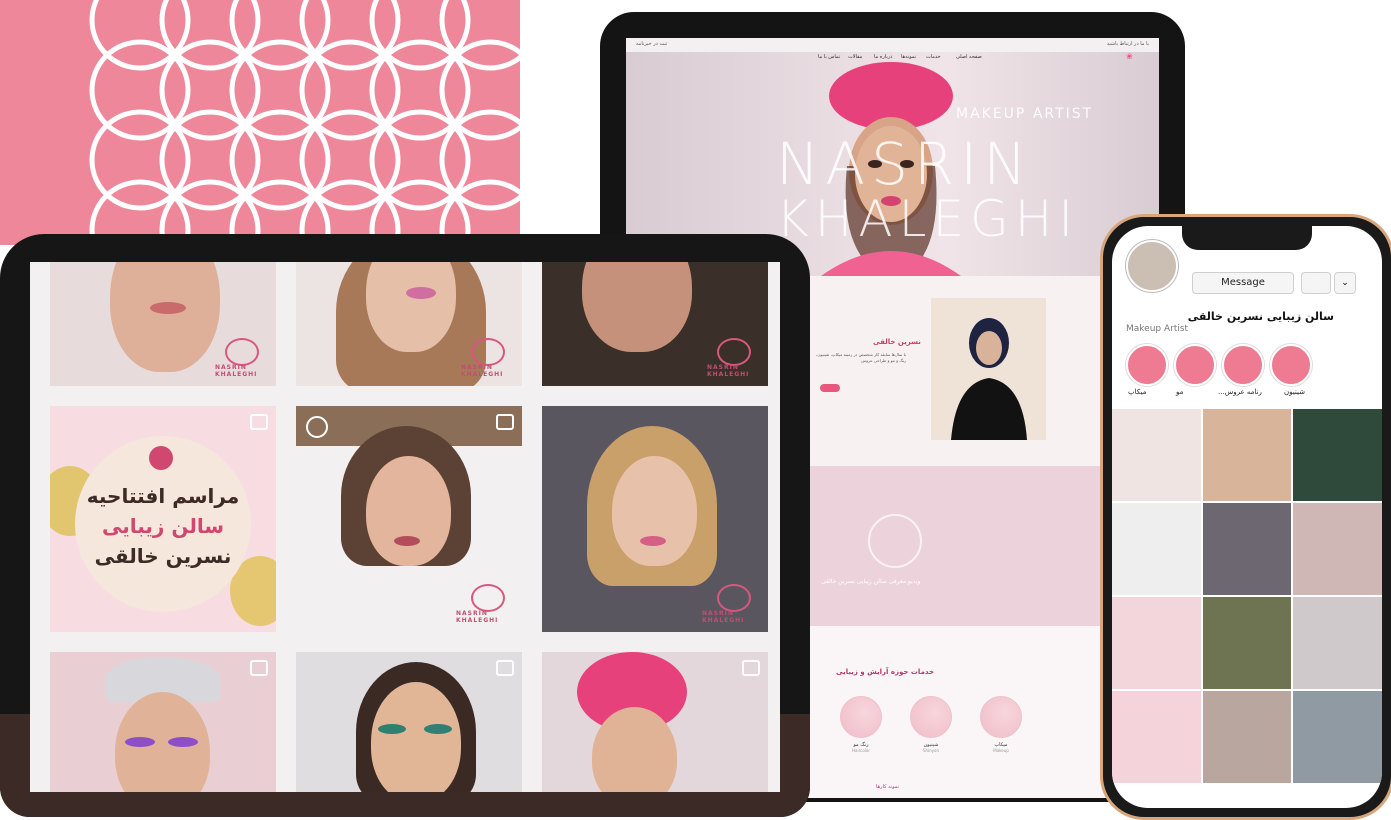 Image resolution: width=1391 pixels, height=820 pixels. Describe the element at coordinates (163, 496) in the screenshot. I see `promo-line1: مراسم افتتاحیه` at that location.